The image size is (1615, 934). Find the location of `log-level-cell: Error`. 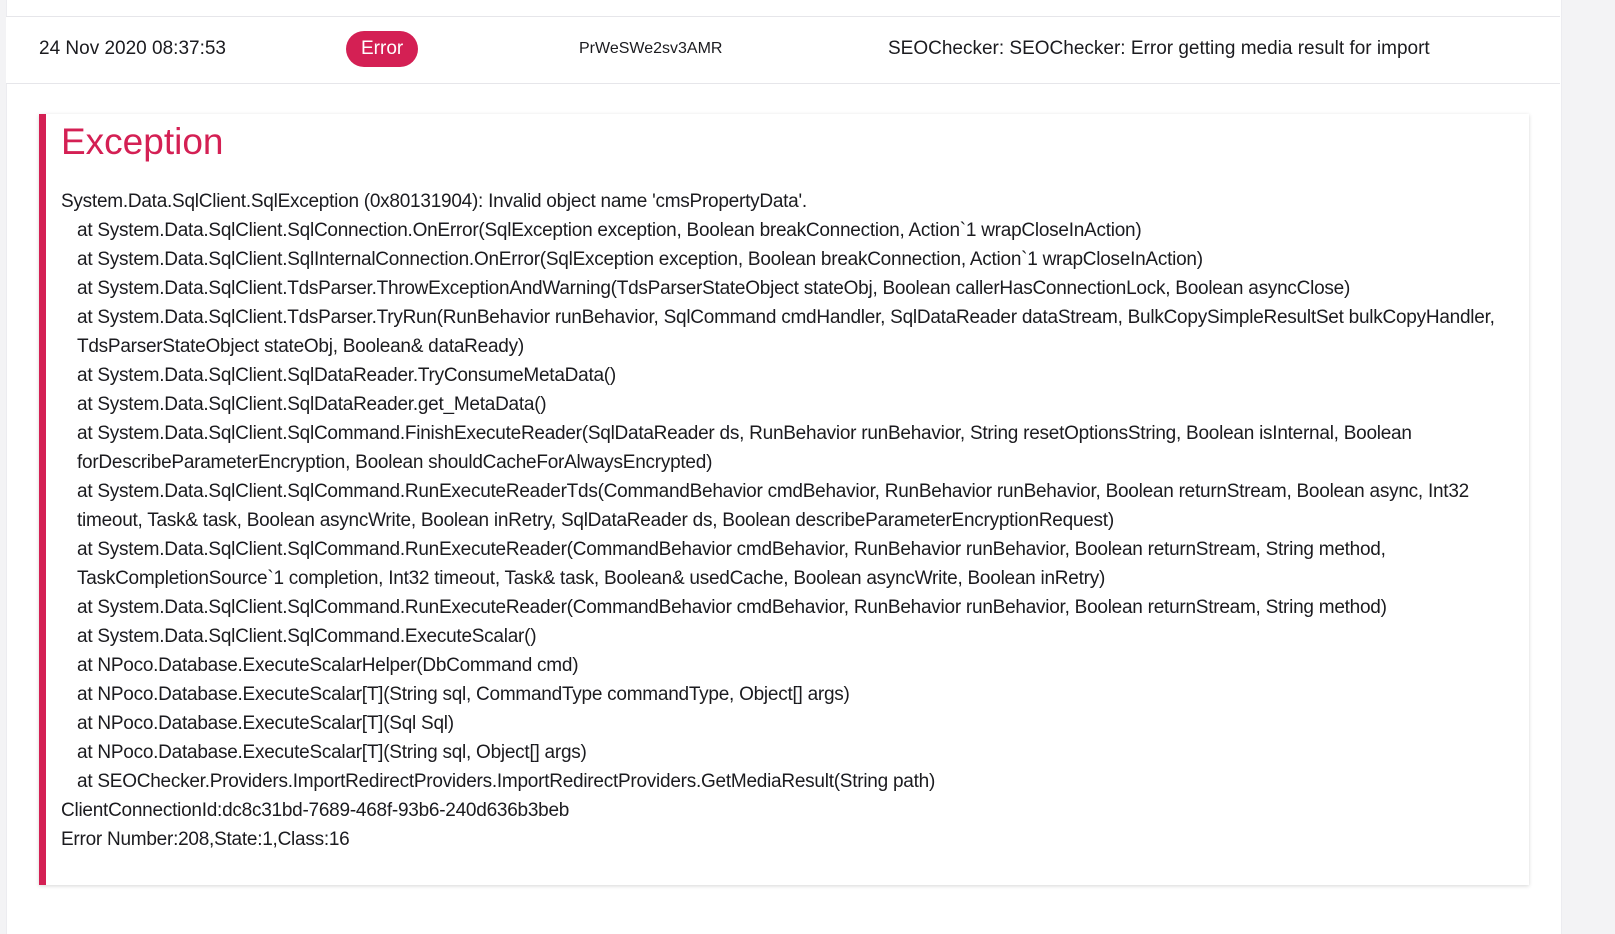

log-level-cell: Error is located at coordinates (382, 50).